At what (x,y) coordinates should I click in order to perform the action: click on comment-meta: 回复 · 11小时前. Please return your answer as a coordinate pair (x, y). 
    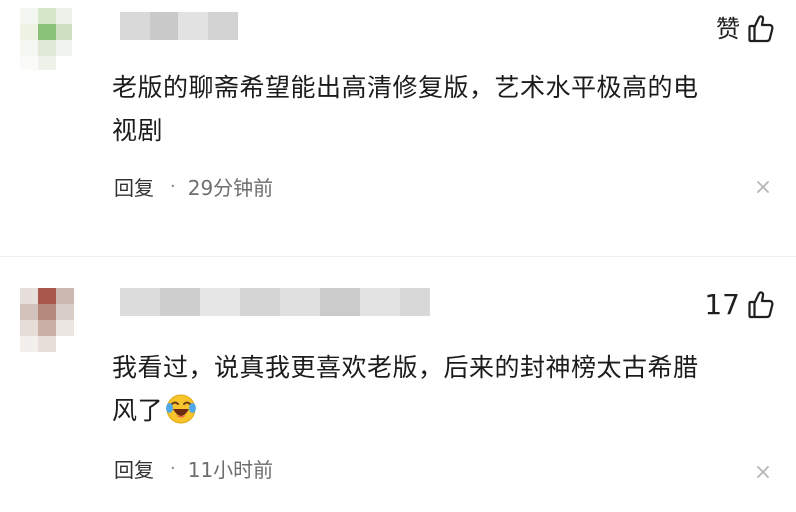
    Looking at the image, I should click on (193, 468).